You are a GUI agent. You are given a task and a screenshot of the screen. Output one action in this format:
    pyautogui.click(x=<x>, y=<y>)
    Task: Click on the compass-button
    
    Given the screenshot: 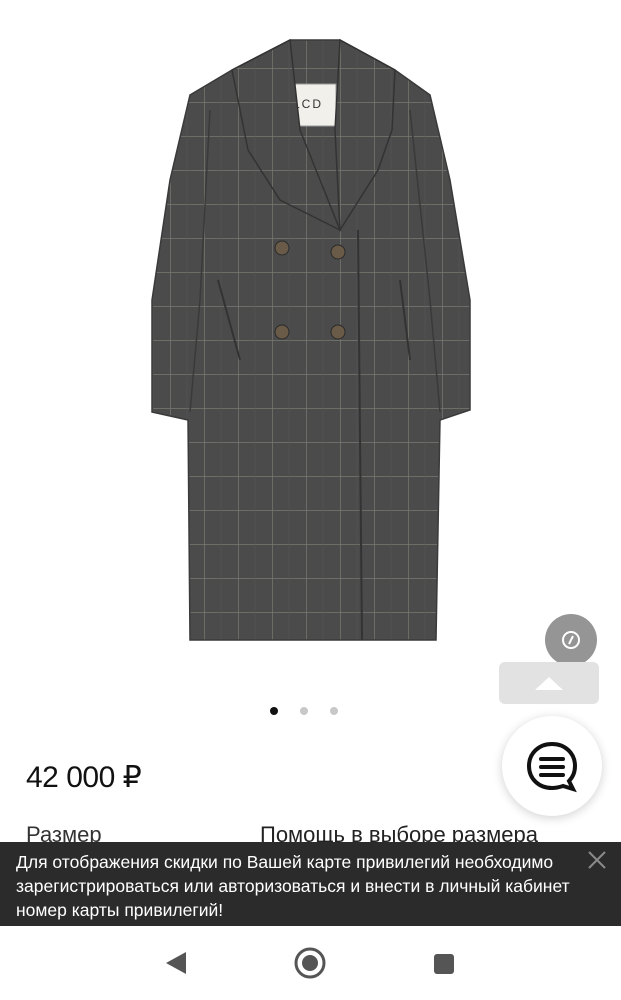 What is the action you would take?
    pyautogui.click(x=571, y=640)
    